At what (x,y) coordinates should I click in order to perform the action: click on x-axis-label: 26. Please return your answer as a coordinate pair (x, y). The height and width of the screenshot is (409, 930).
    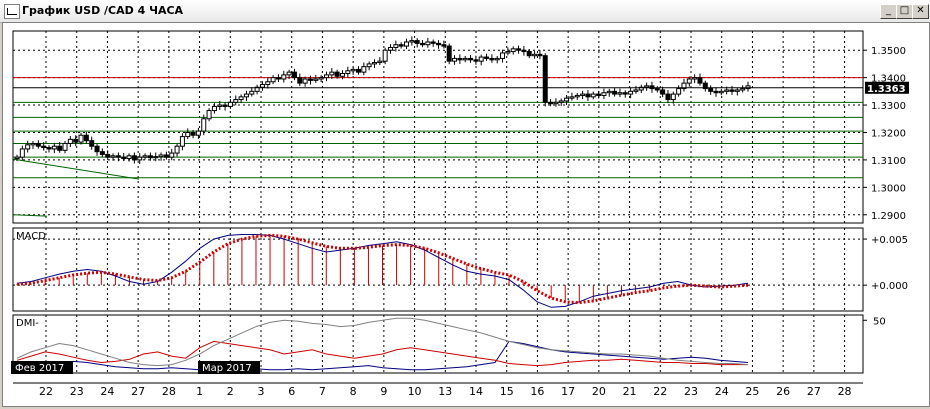
    Looking at the image, I should click on (783, 391).